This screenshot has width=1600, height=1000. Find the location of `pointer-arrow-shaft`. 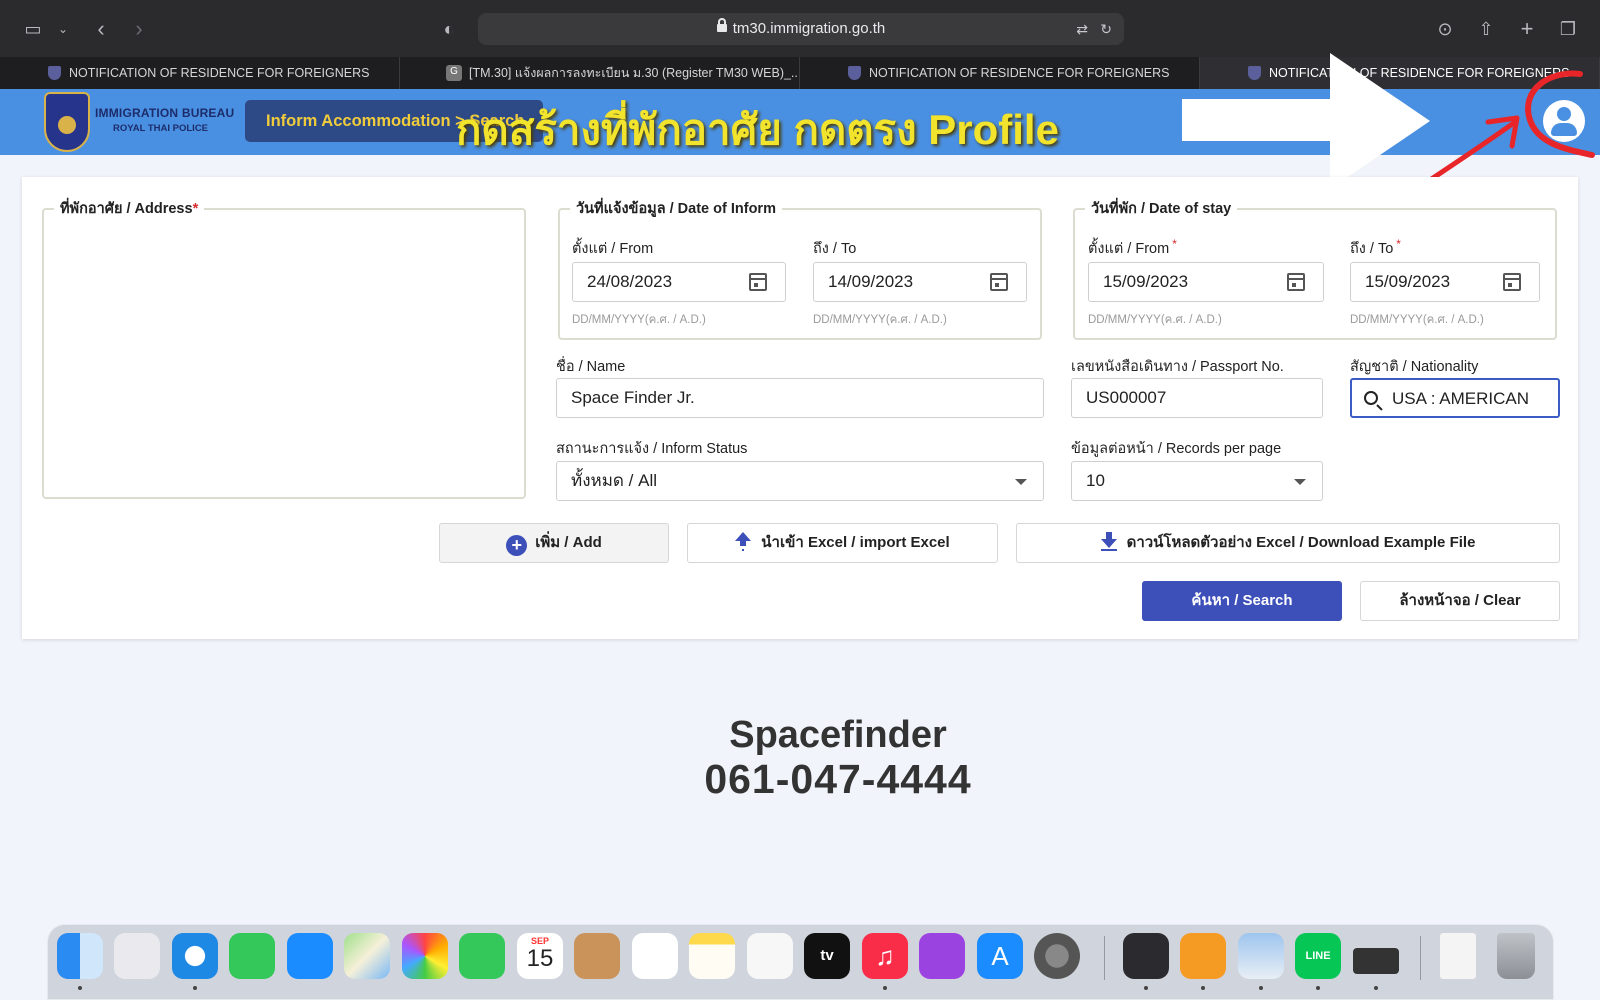

pointer-arrow-shaft is located at coordinates (1257, 120).